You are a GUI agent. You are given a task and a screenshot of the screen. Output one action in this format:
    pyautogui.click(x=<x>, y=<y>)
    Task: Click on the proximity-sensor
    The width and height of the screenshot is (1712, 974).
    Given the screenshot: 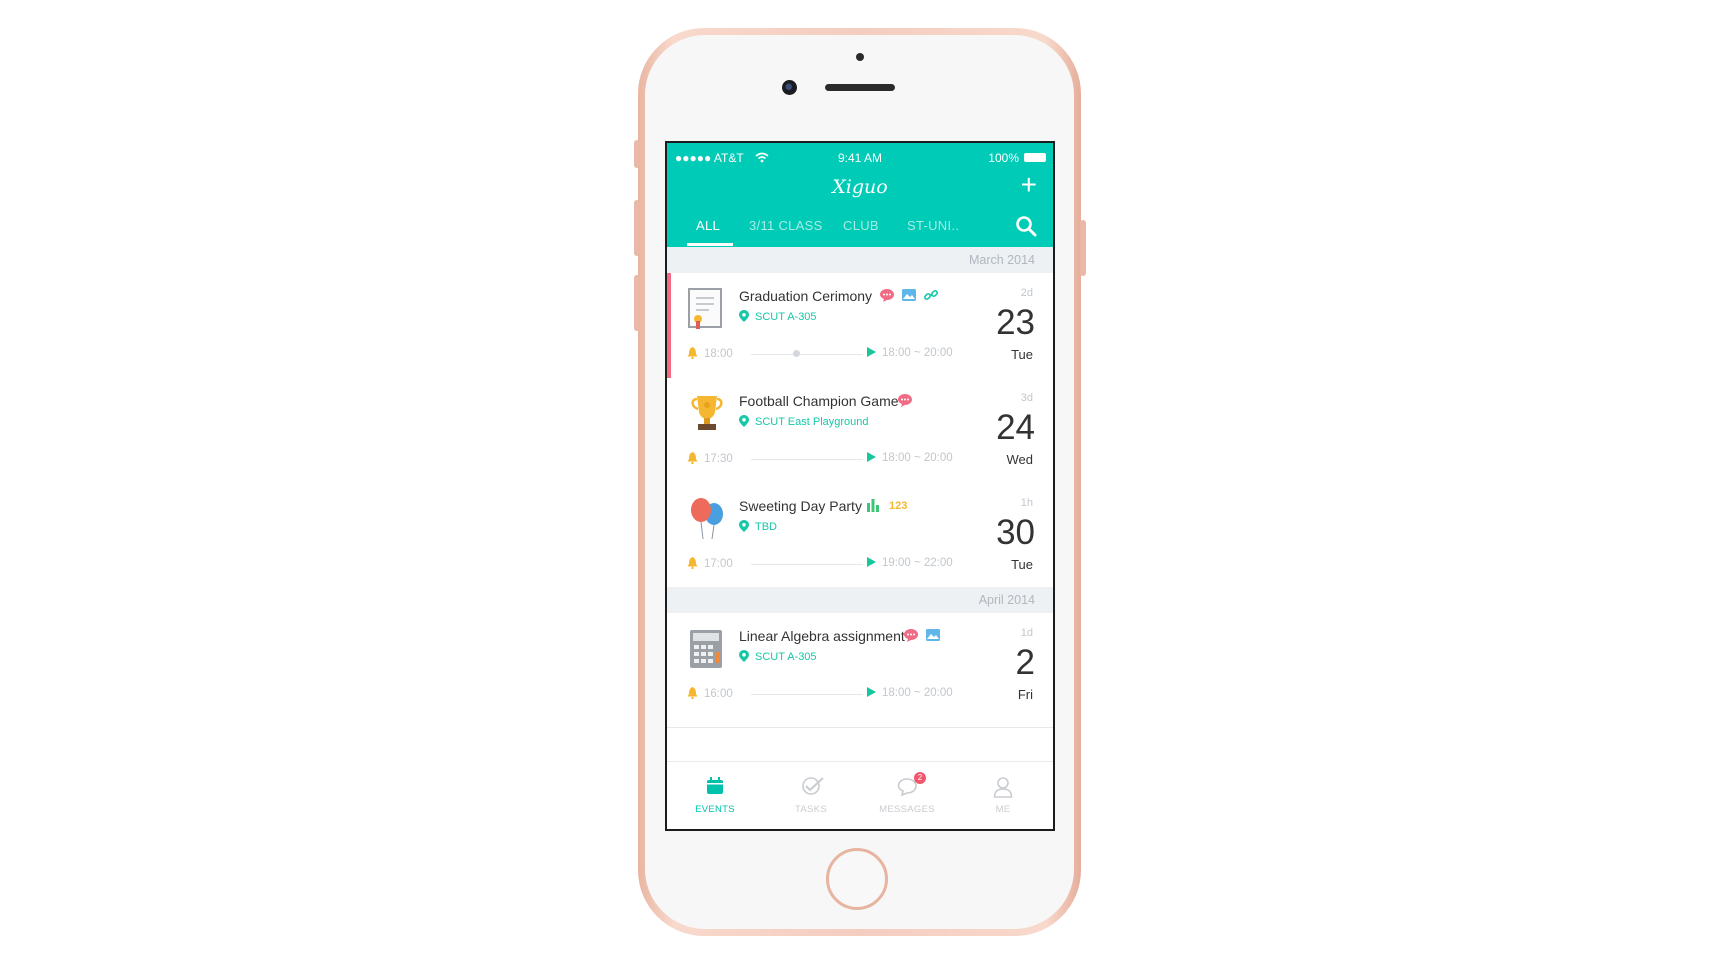 What is the action you would take?
    pyautogui.click(x=860, y=57)
    